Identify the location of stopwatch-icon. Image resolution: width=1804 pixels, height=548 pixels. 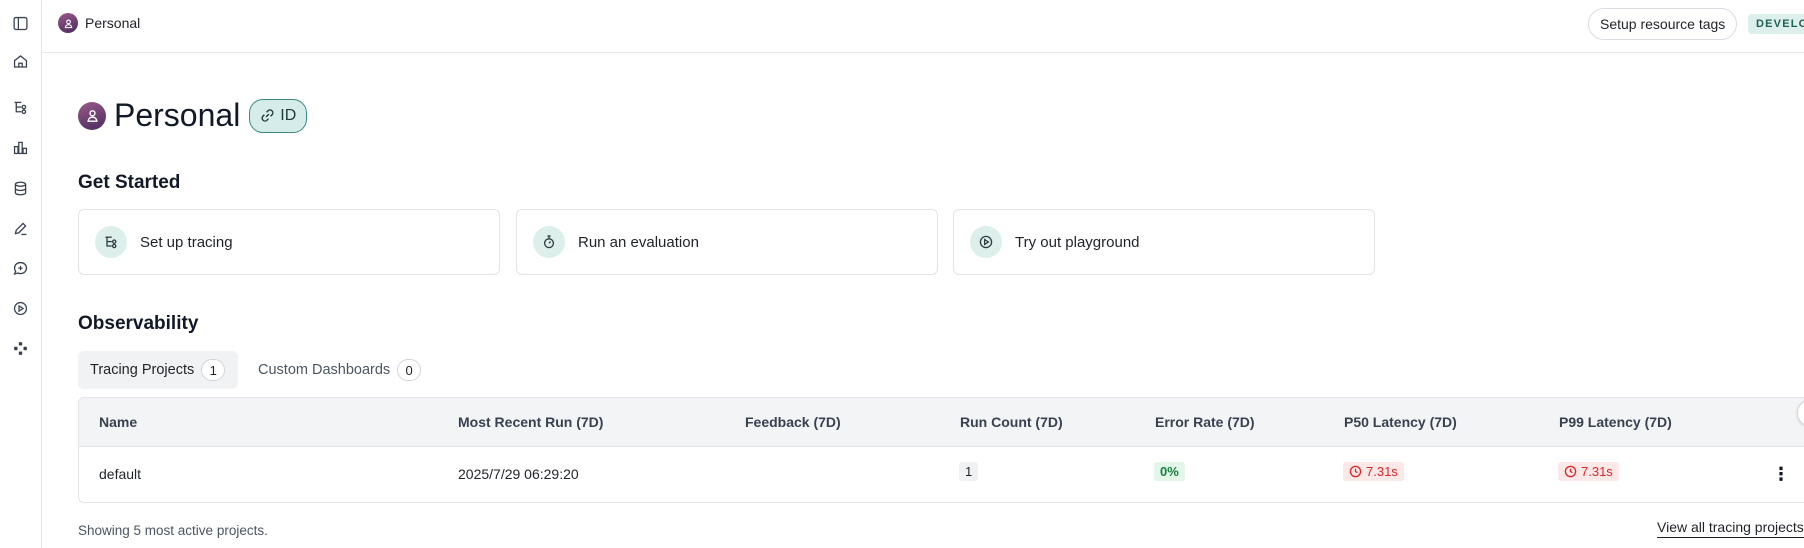
(549, 242).